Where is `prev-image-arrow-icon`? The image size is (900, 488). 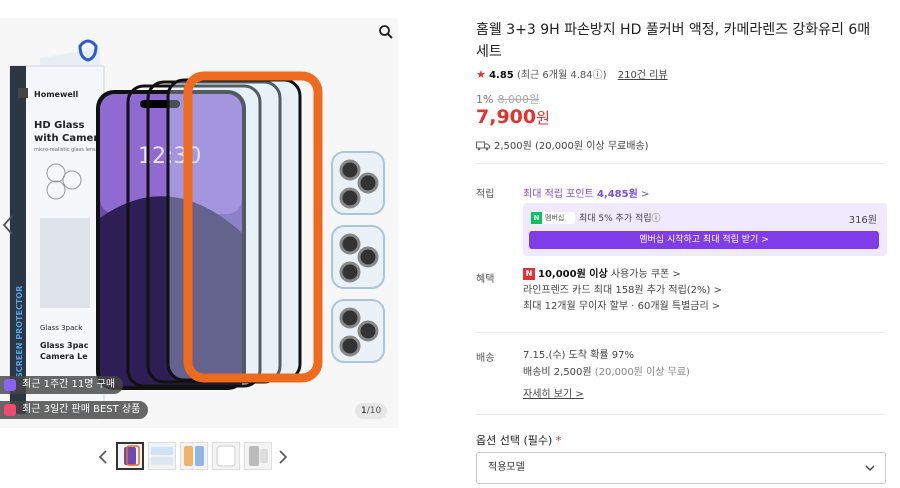
prev-image-arrow-icon is located at coordinates (8, 225).